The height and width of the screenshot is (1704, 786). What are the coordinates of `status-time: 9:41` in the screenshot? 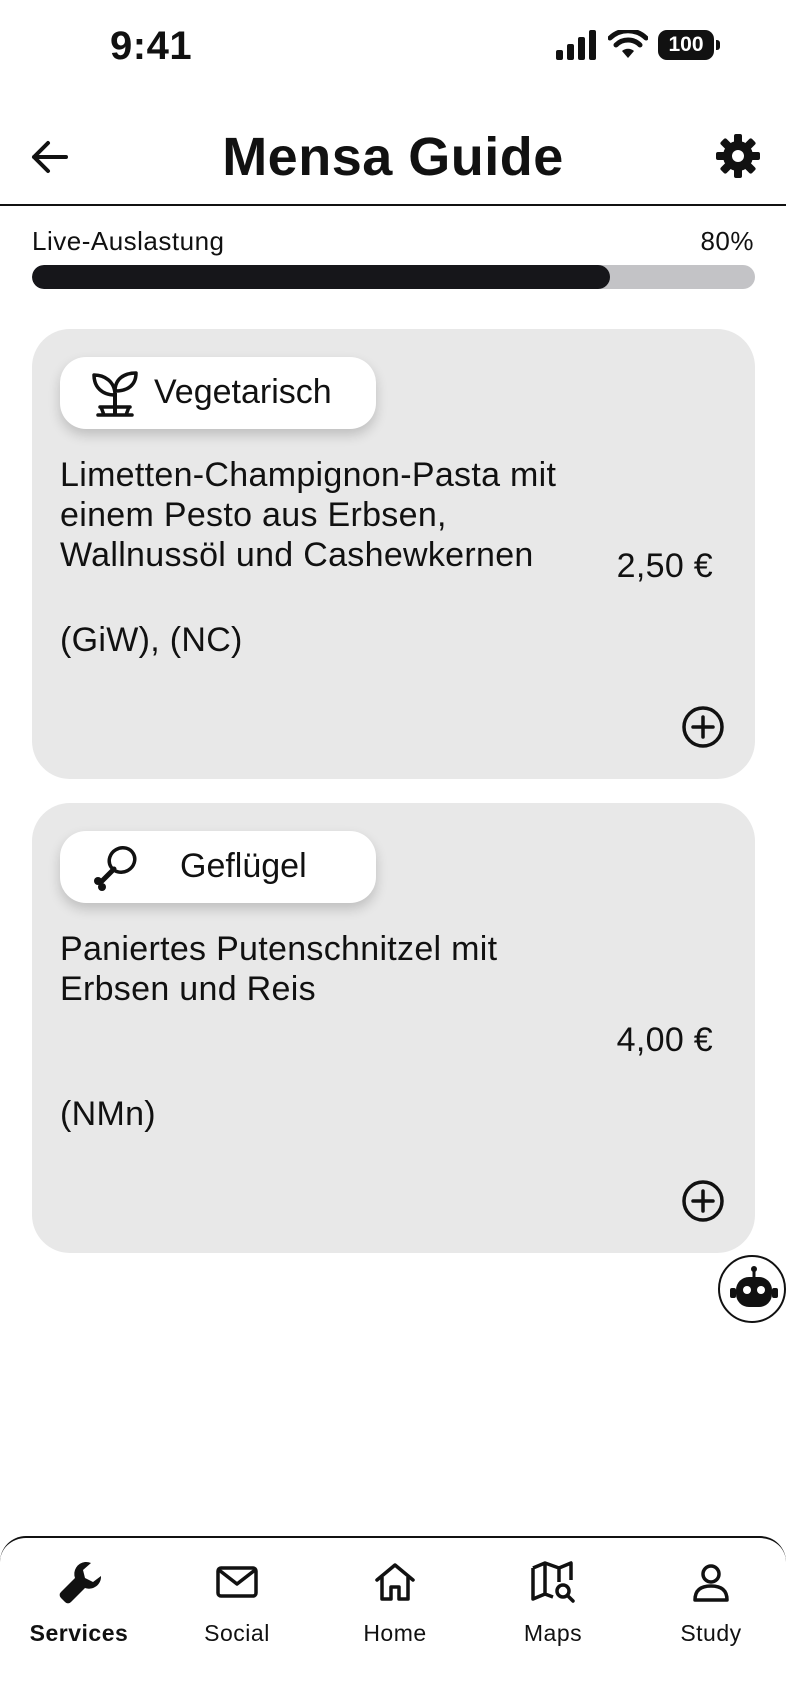 It's located at (151, 46).